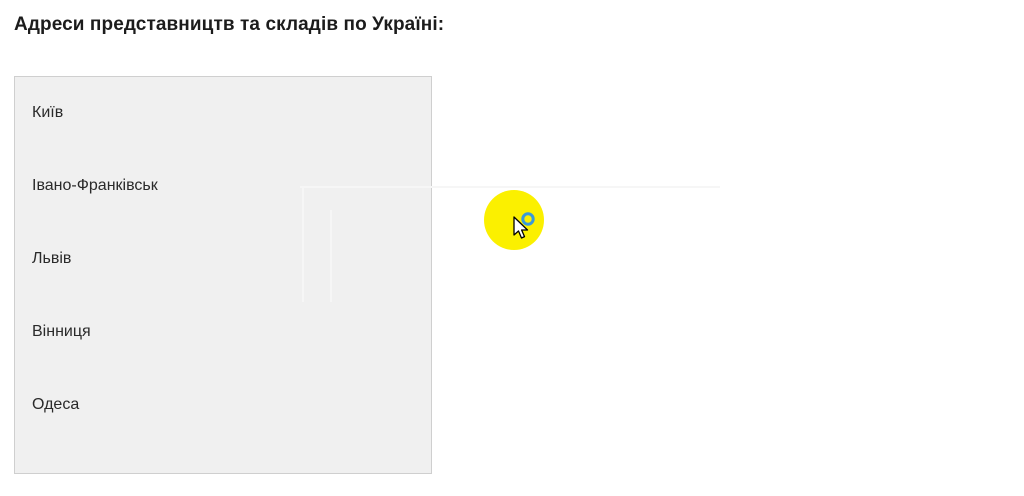 The width and height of the screenshot is (1024, 496). What do you see at coordinates (55, 405) in the screenshot?
I see `city-item-odesa: Одеса` at bounding box center [55, 405].